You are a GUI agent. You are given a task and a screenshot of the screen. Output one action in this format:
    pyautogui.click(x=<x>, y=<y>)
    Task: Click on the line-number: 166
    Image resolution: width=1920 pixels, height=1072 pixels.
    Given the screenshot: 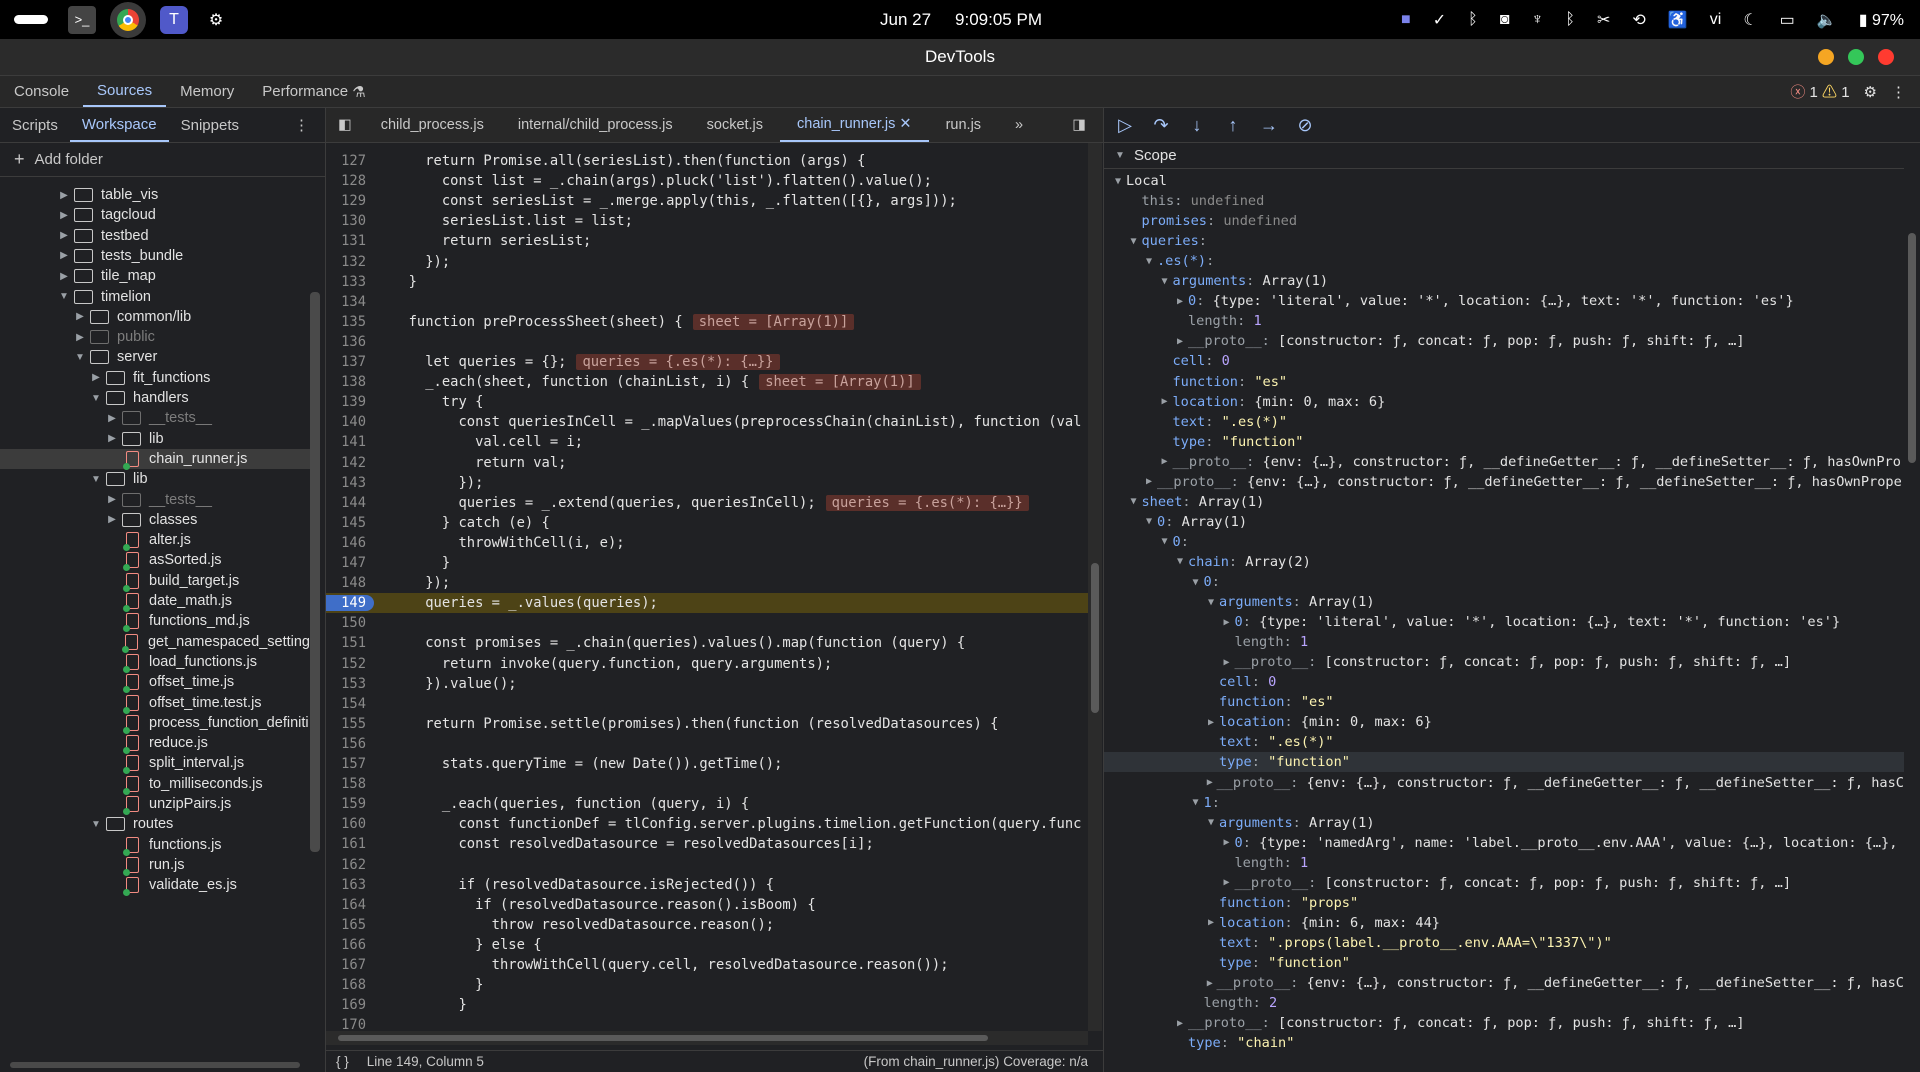 What is the action you would take?
    pyautogui.click(x=350, y=945)
    